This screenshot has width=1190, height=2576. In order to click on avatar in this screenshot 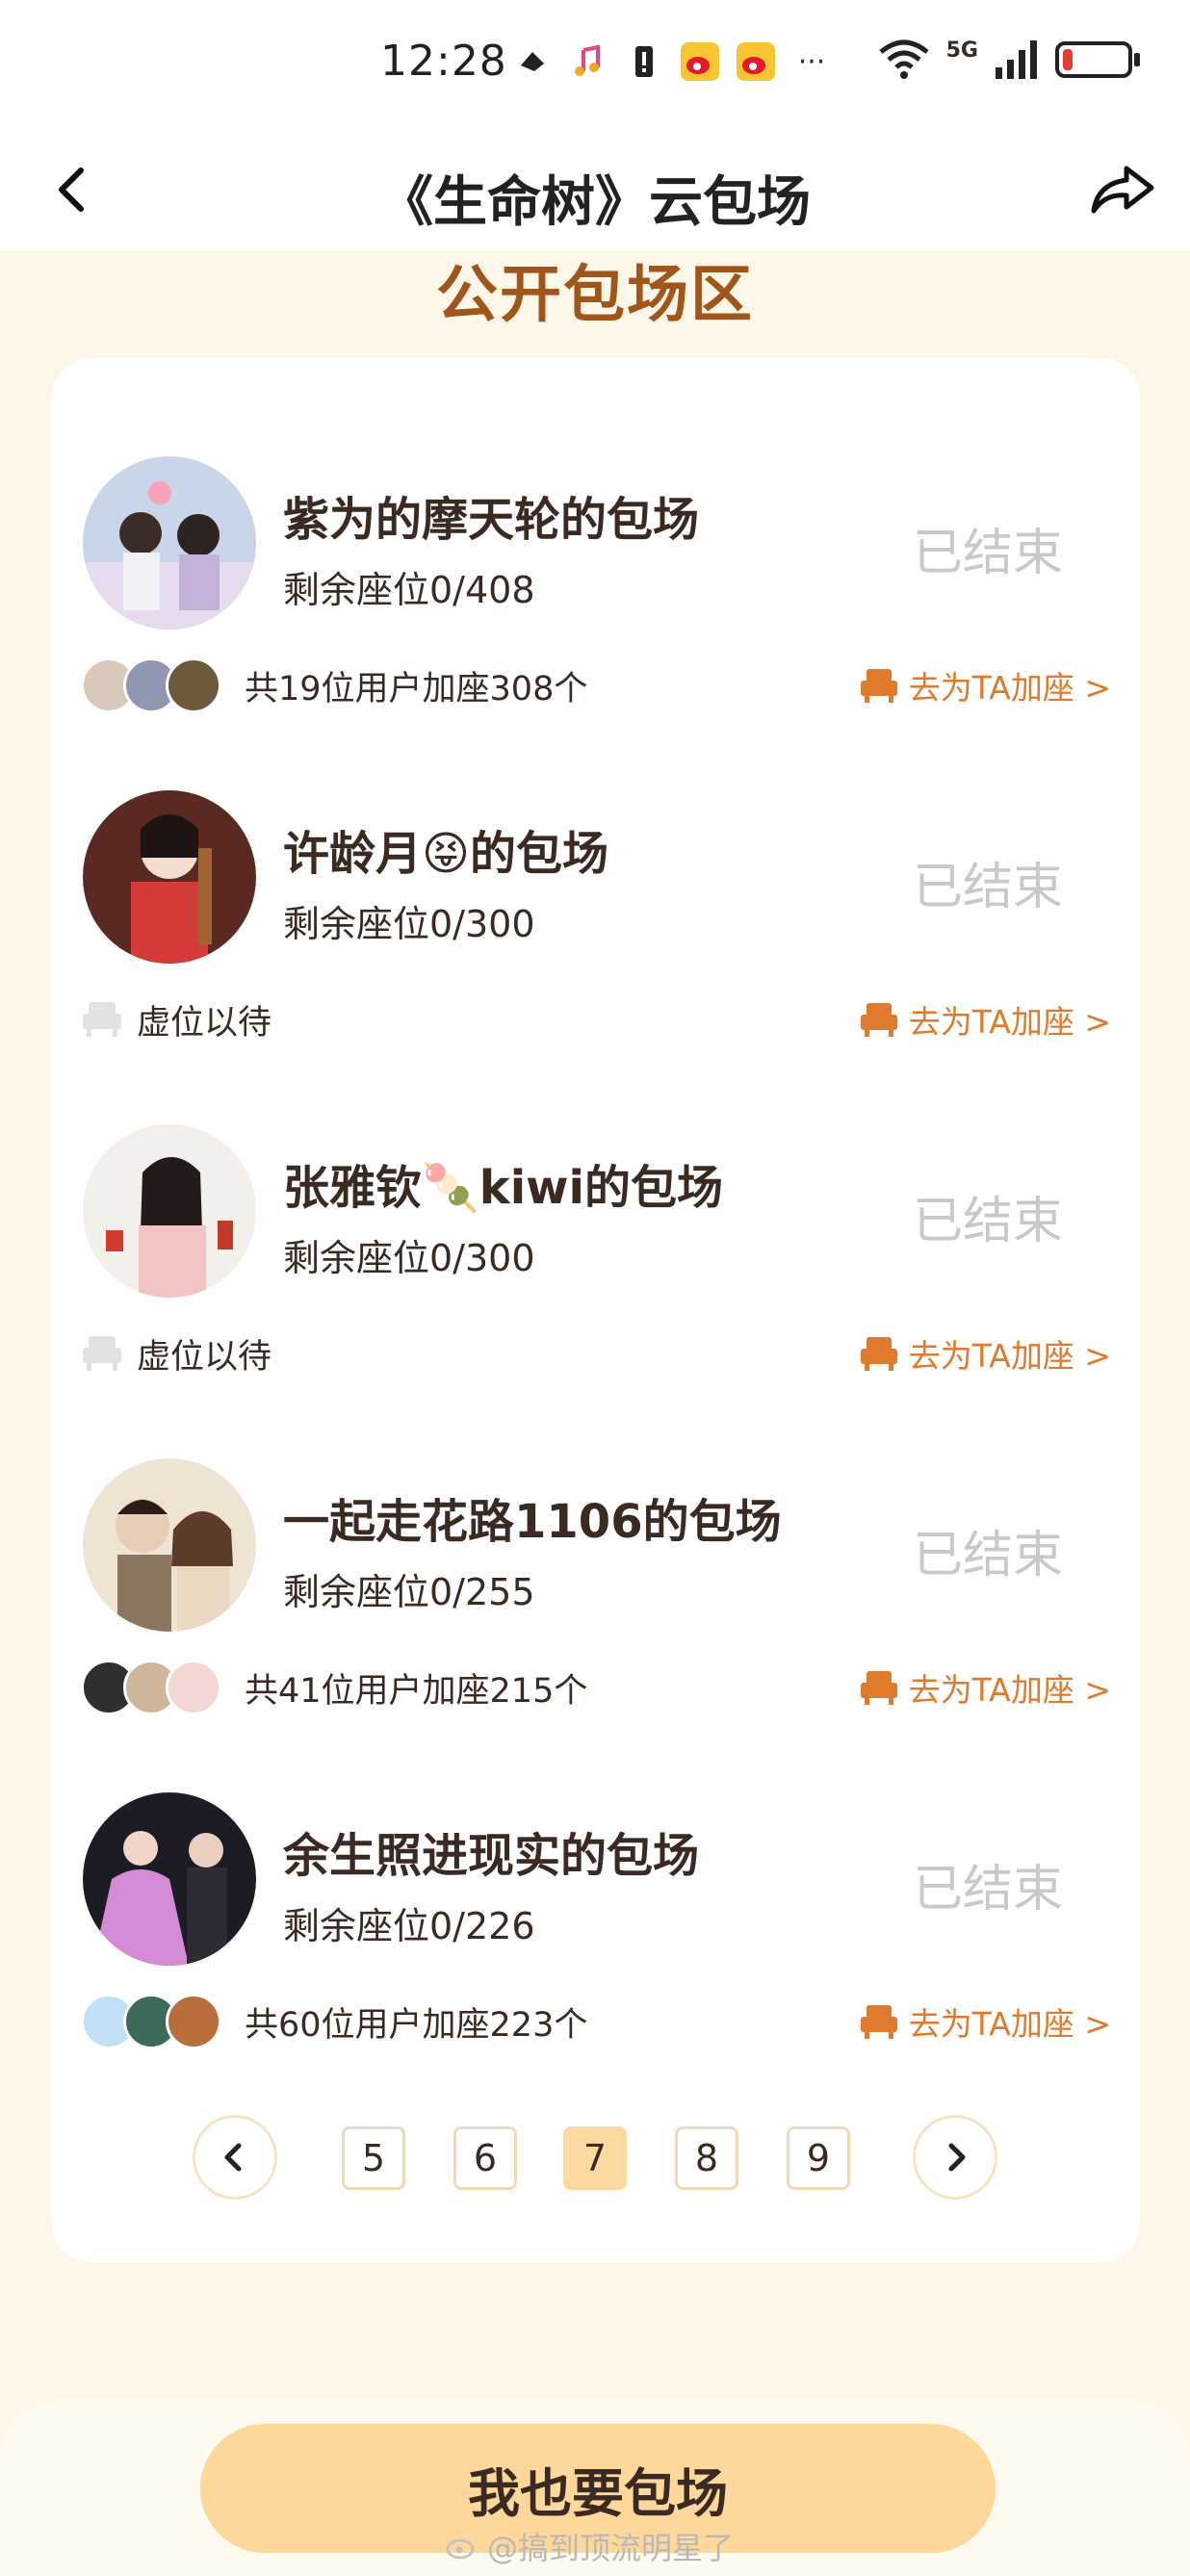, I will do `click(194, 2022)`.